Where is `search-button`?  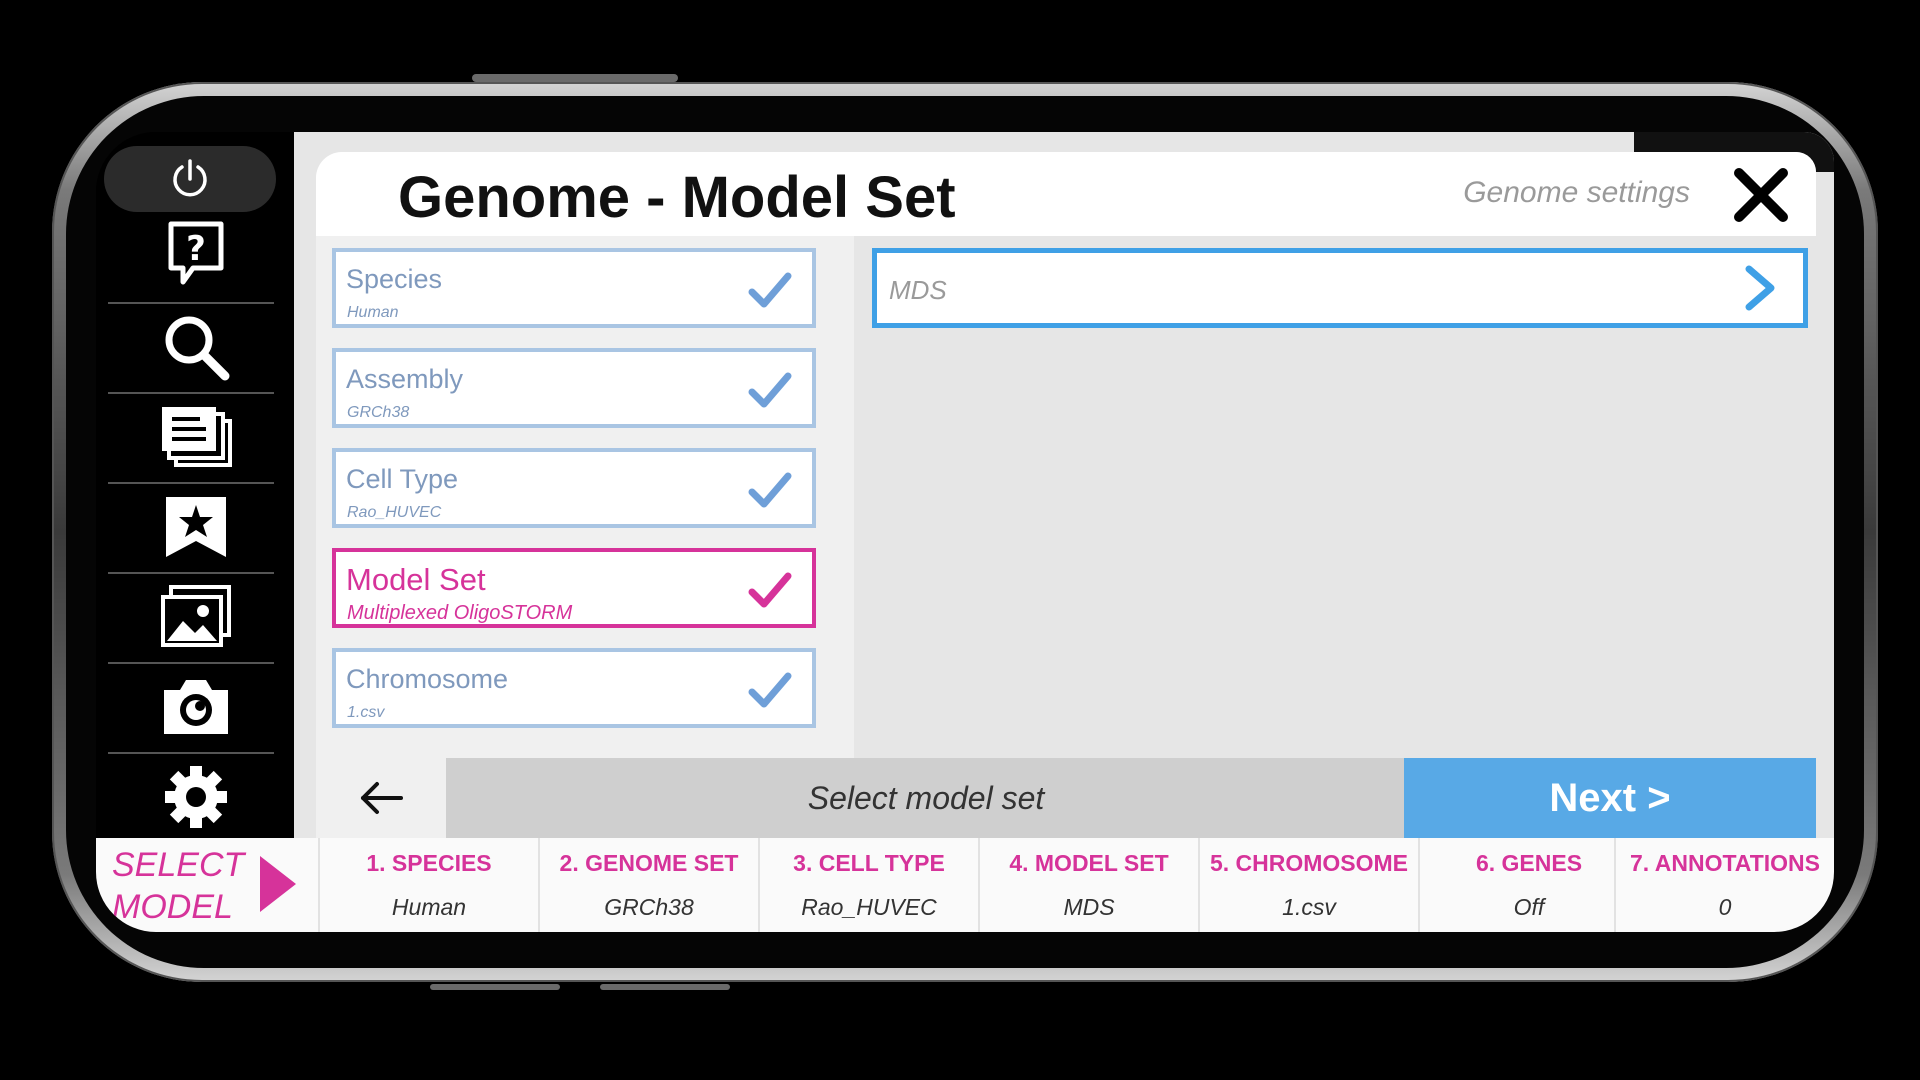 search-button is located at coordinates (196, 347).